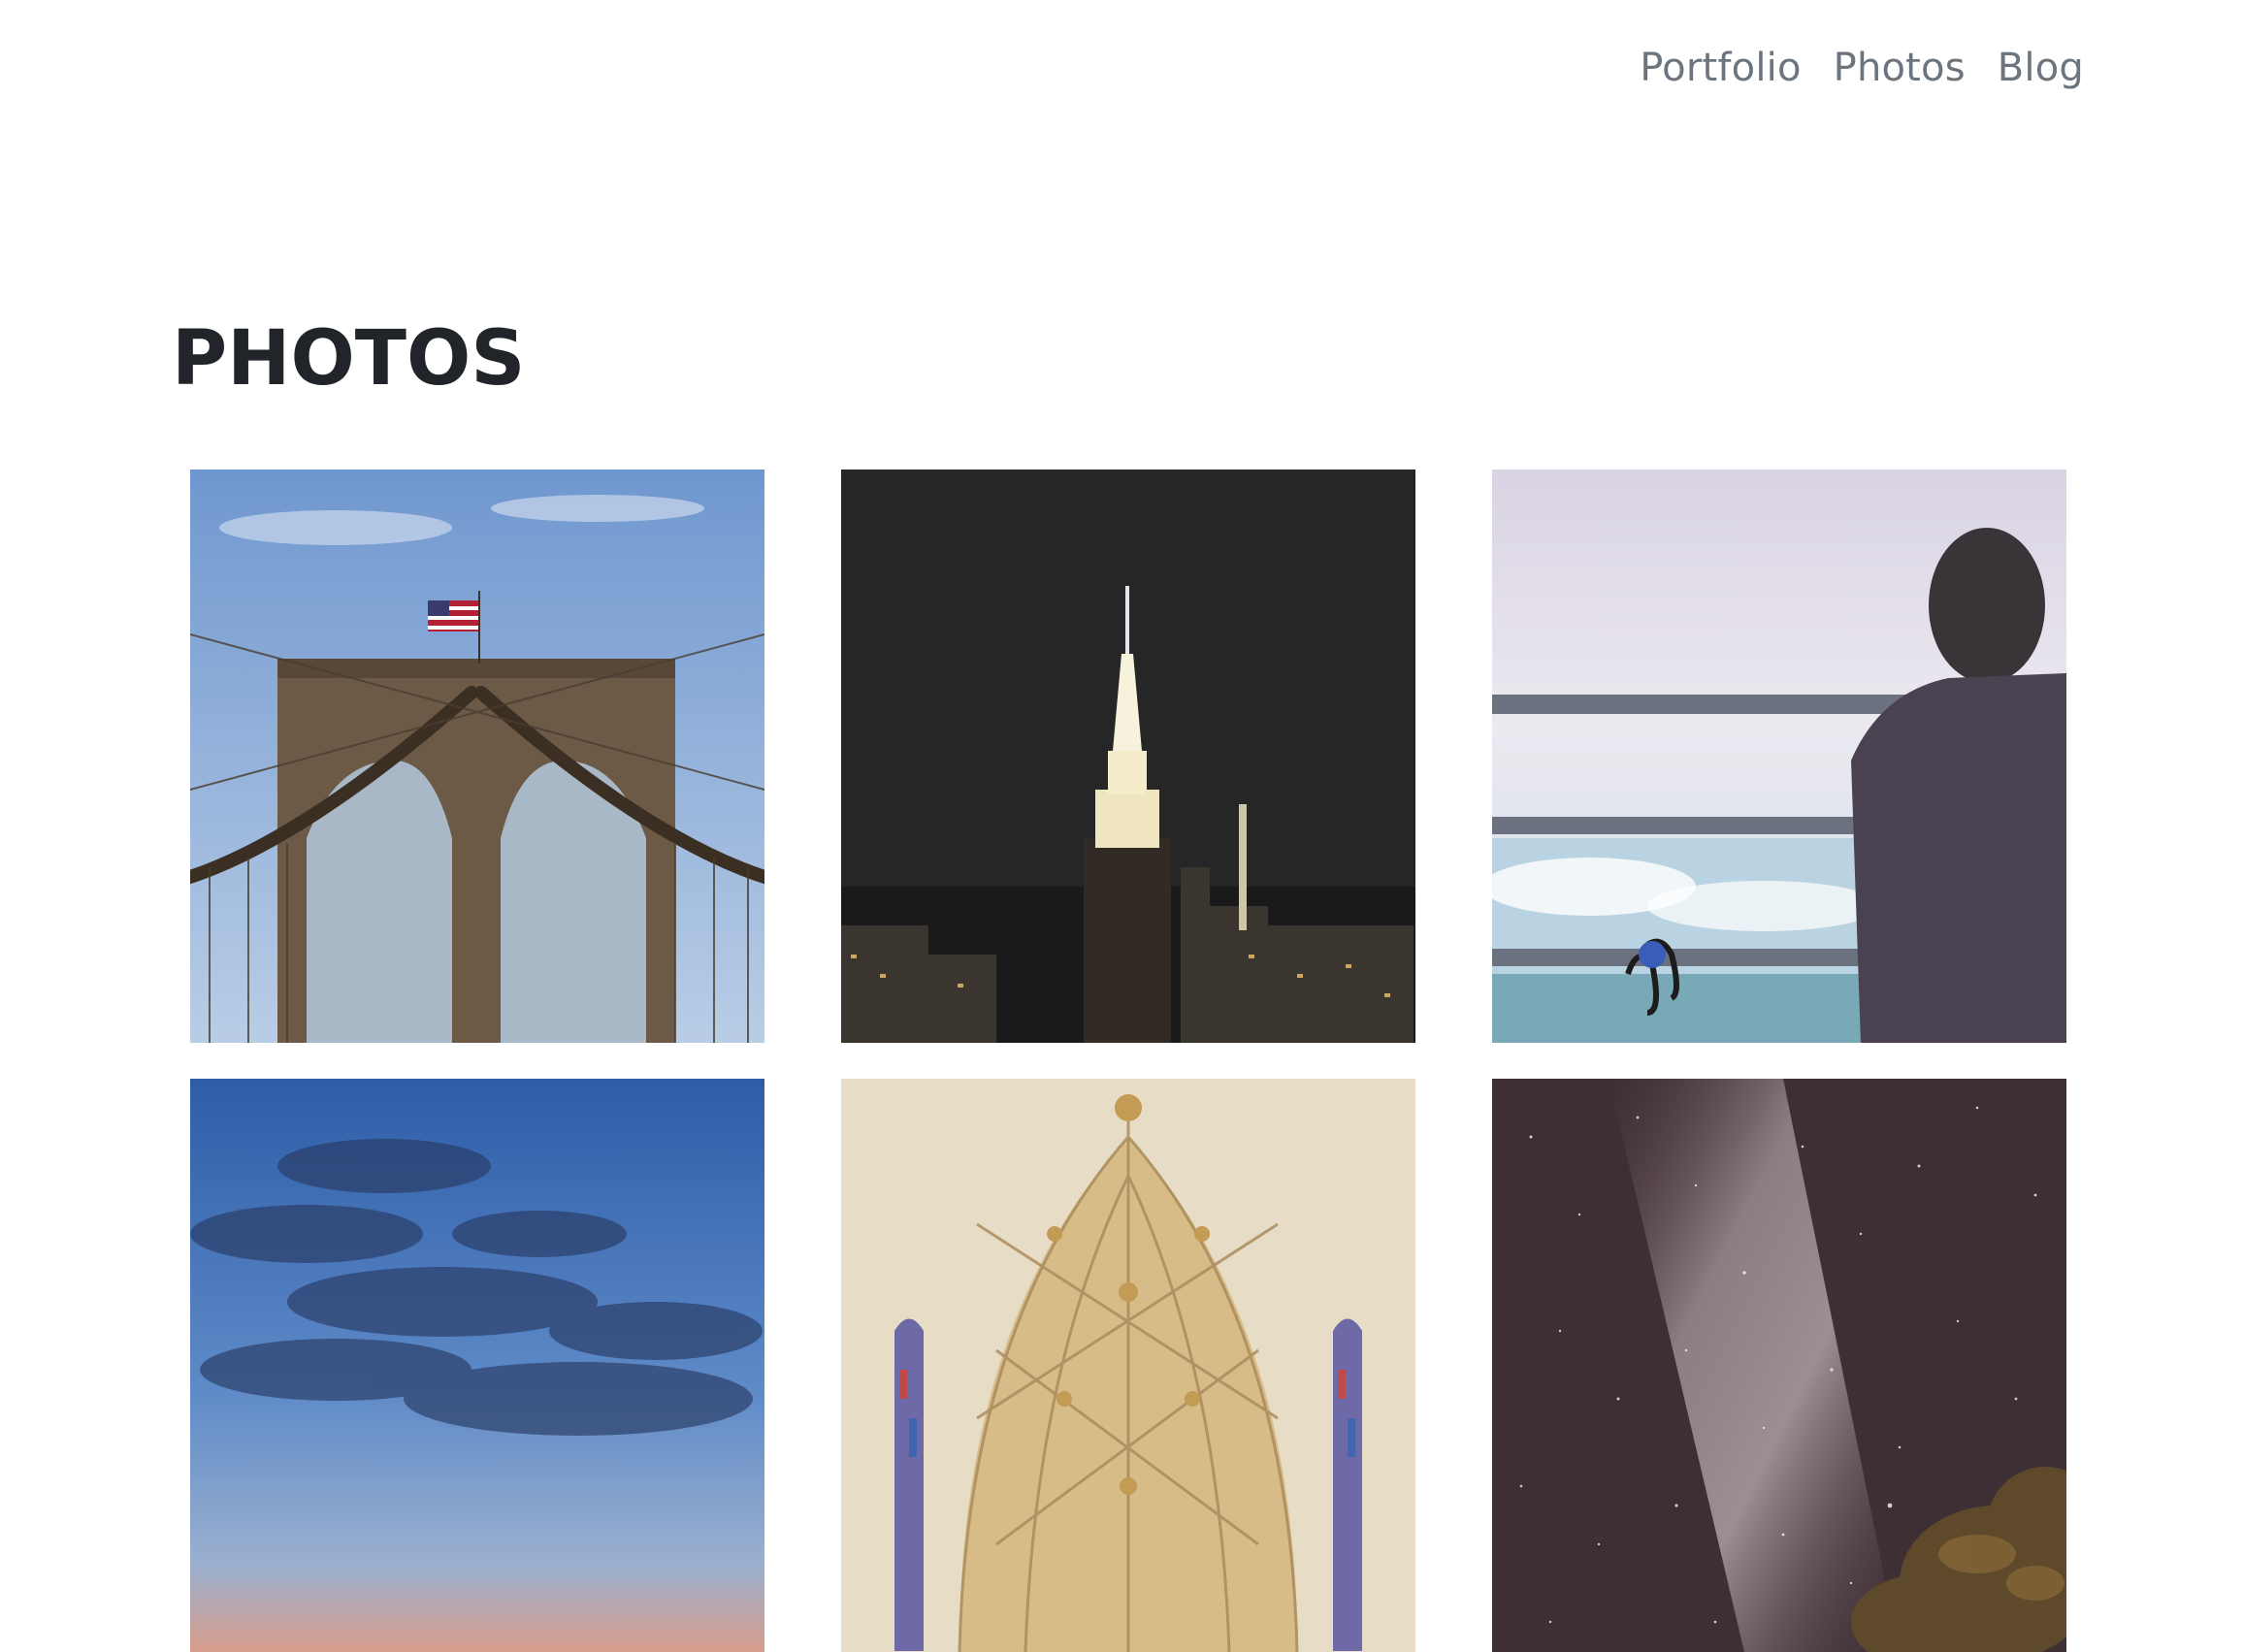 The width and height of the screenshot is (2243, 1652). What do you see at coordinates (1720, 68) in the screenshot?
I see `nav-link-portfolio: Portfolio` at bounding box center [1720, 68].